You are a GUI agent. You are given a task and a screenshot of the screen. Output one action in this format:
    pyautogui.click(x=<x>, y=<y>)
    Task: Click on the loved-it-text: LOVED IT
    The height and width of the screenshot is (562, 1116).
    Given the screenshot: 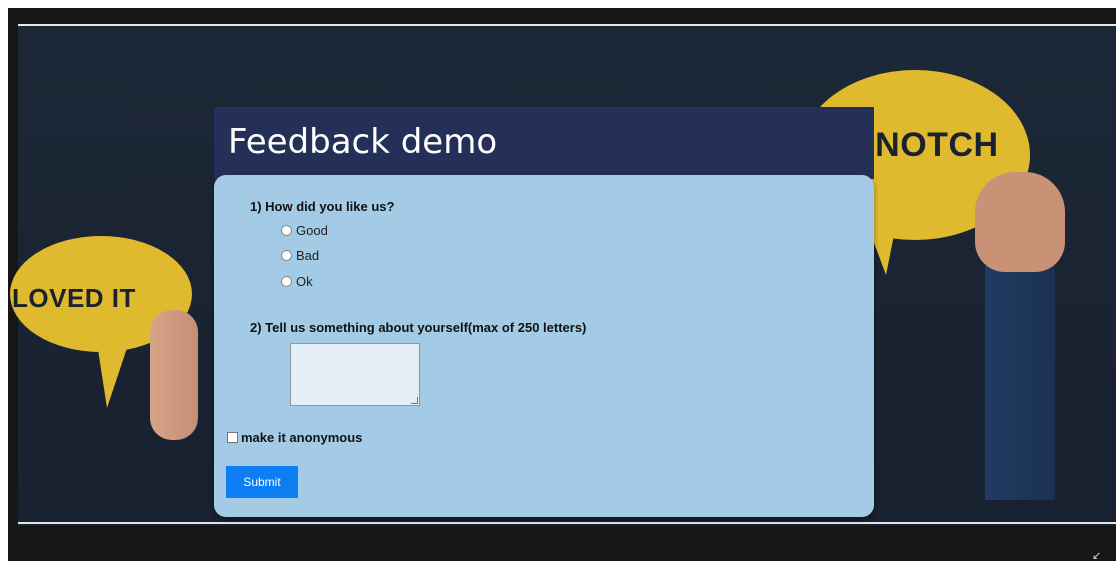 What is the action you would take?
    pyautogui.click(x=74, y=298)
    